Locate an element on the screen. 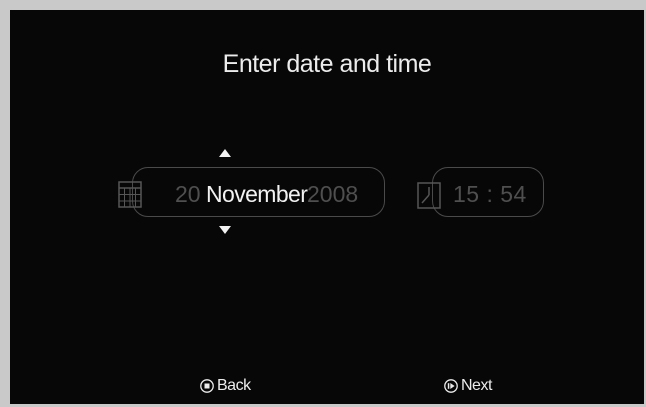 Image resolution: width=646 pixels, height=407 pixels. date-day: 20 is located at coordinates (188, 194).